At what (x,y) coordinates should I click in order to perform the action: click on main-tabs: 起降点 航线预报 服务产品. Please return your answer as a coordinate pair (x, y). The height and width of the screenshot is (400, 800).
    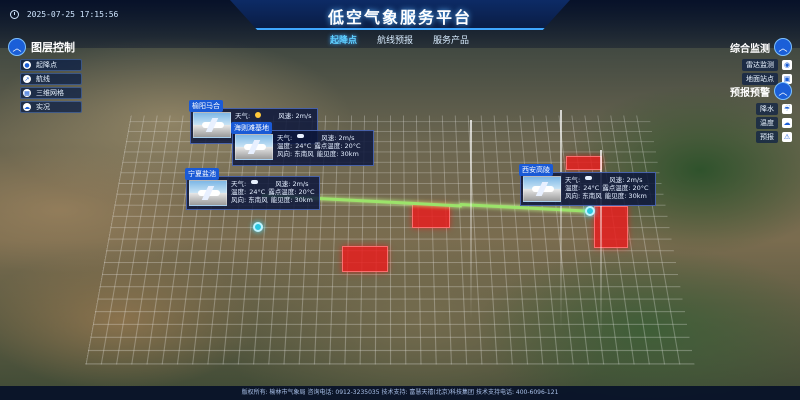
    Looking at the image, I should click on (399, 39).